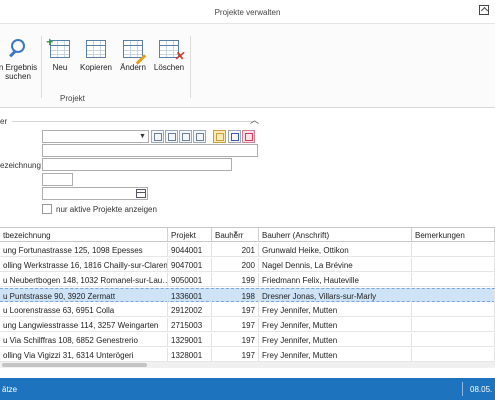 The height and width of the screenshot is (400, 495). I want to click on designation-label: ezeichnung, so click(20, 165).